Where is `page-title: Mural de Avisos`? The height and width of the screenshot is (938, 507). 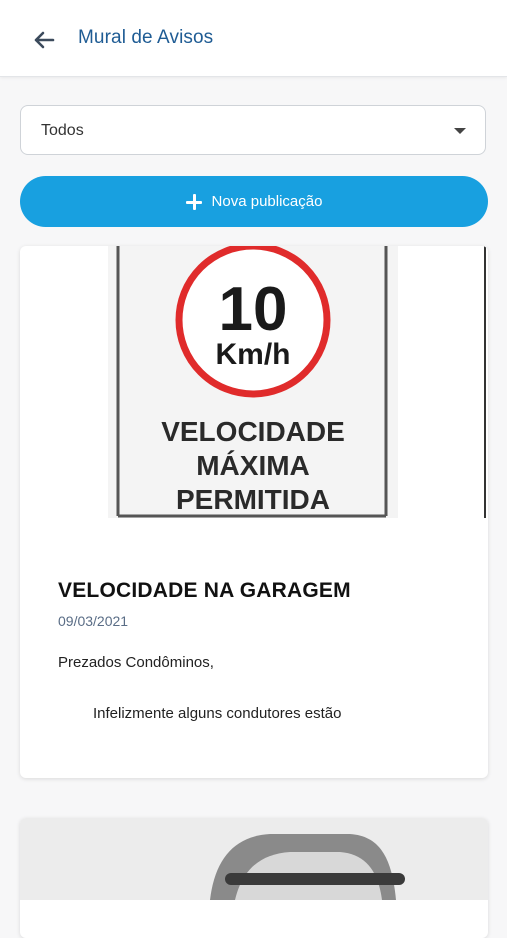
page-title: Mural de Avisos is located at coordinates (146, 37).